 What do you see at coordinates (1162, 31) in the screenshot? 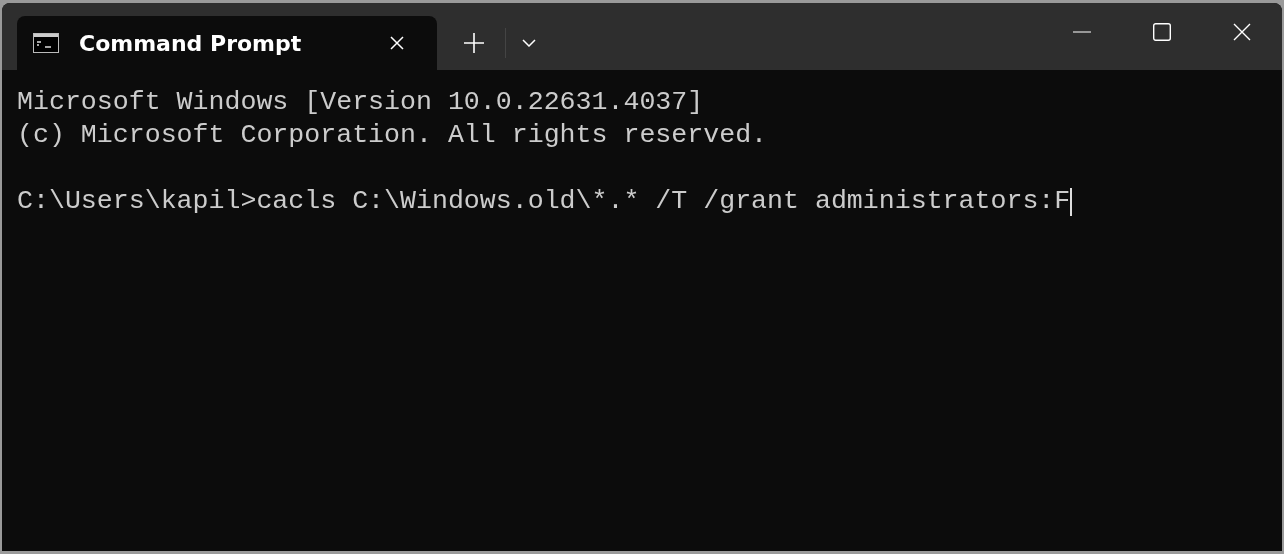
I see `maximize-icon` at bounding box center [1162, 31].